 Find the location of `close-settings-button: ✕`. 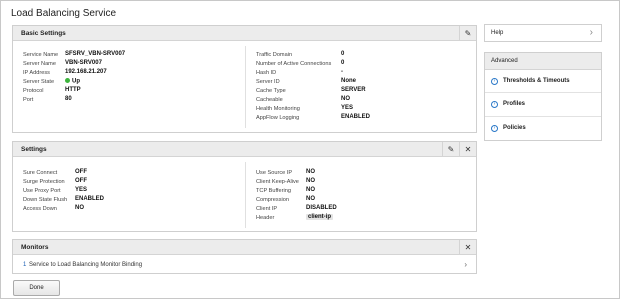

close-settings-button: ✕ is located at coordinates (467, 149).